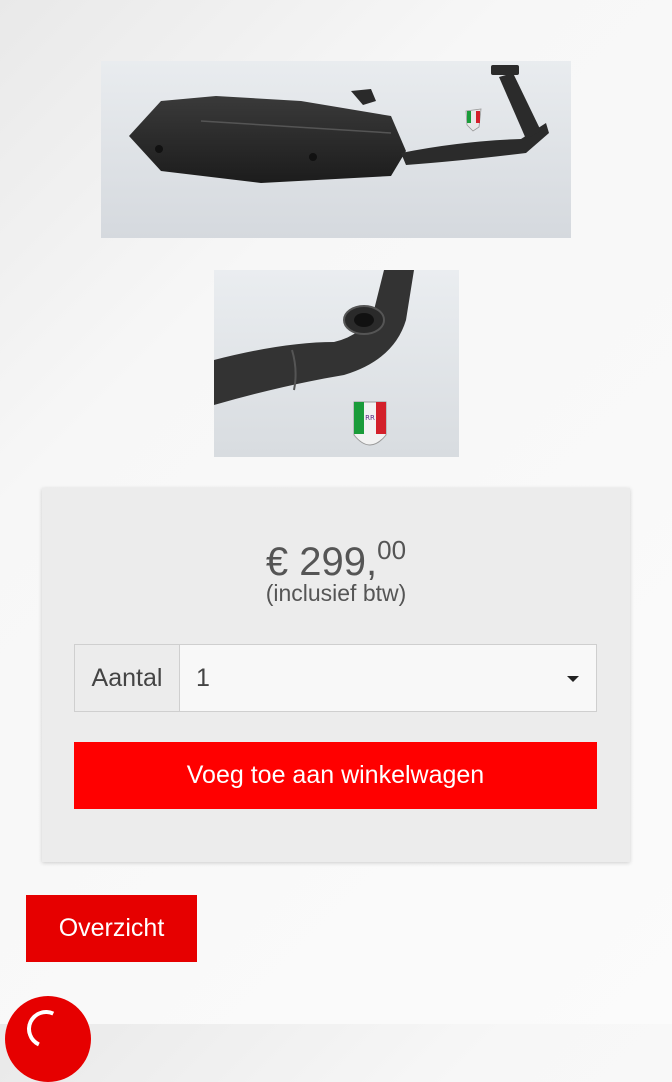  Describe the element at coordinates (335, 775) in the screenshot. I see `add-to-cart-button: Voeg toe aan winkelwagen` at that location.